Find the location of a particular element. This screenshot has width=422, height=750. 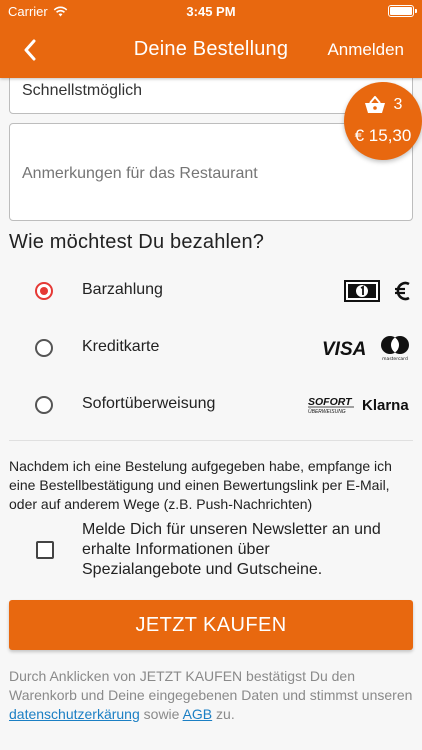

status-bar: Carrier 3:45 PM is located at coordinates (211, 11).